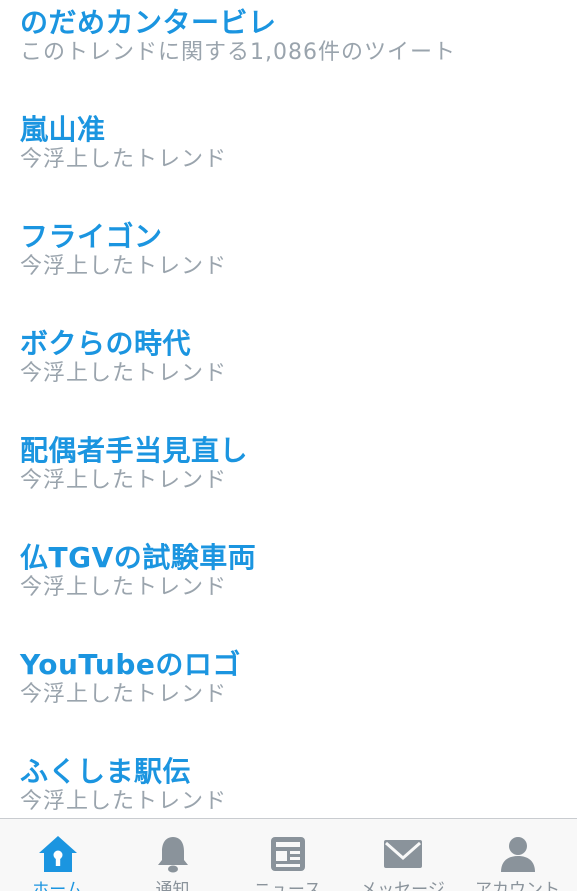  I want to click on envelope-icon, so click(402, 854).